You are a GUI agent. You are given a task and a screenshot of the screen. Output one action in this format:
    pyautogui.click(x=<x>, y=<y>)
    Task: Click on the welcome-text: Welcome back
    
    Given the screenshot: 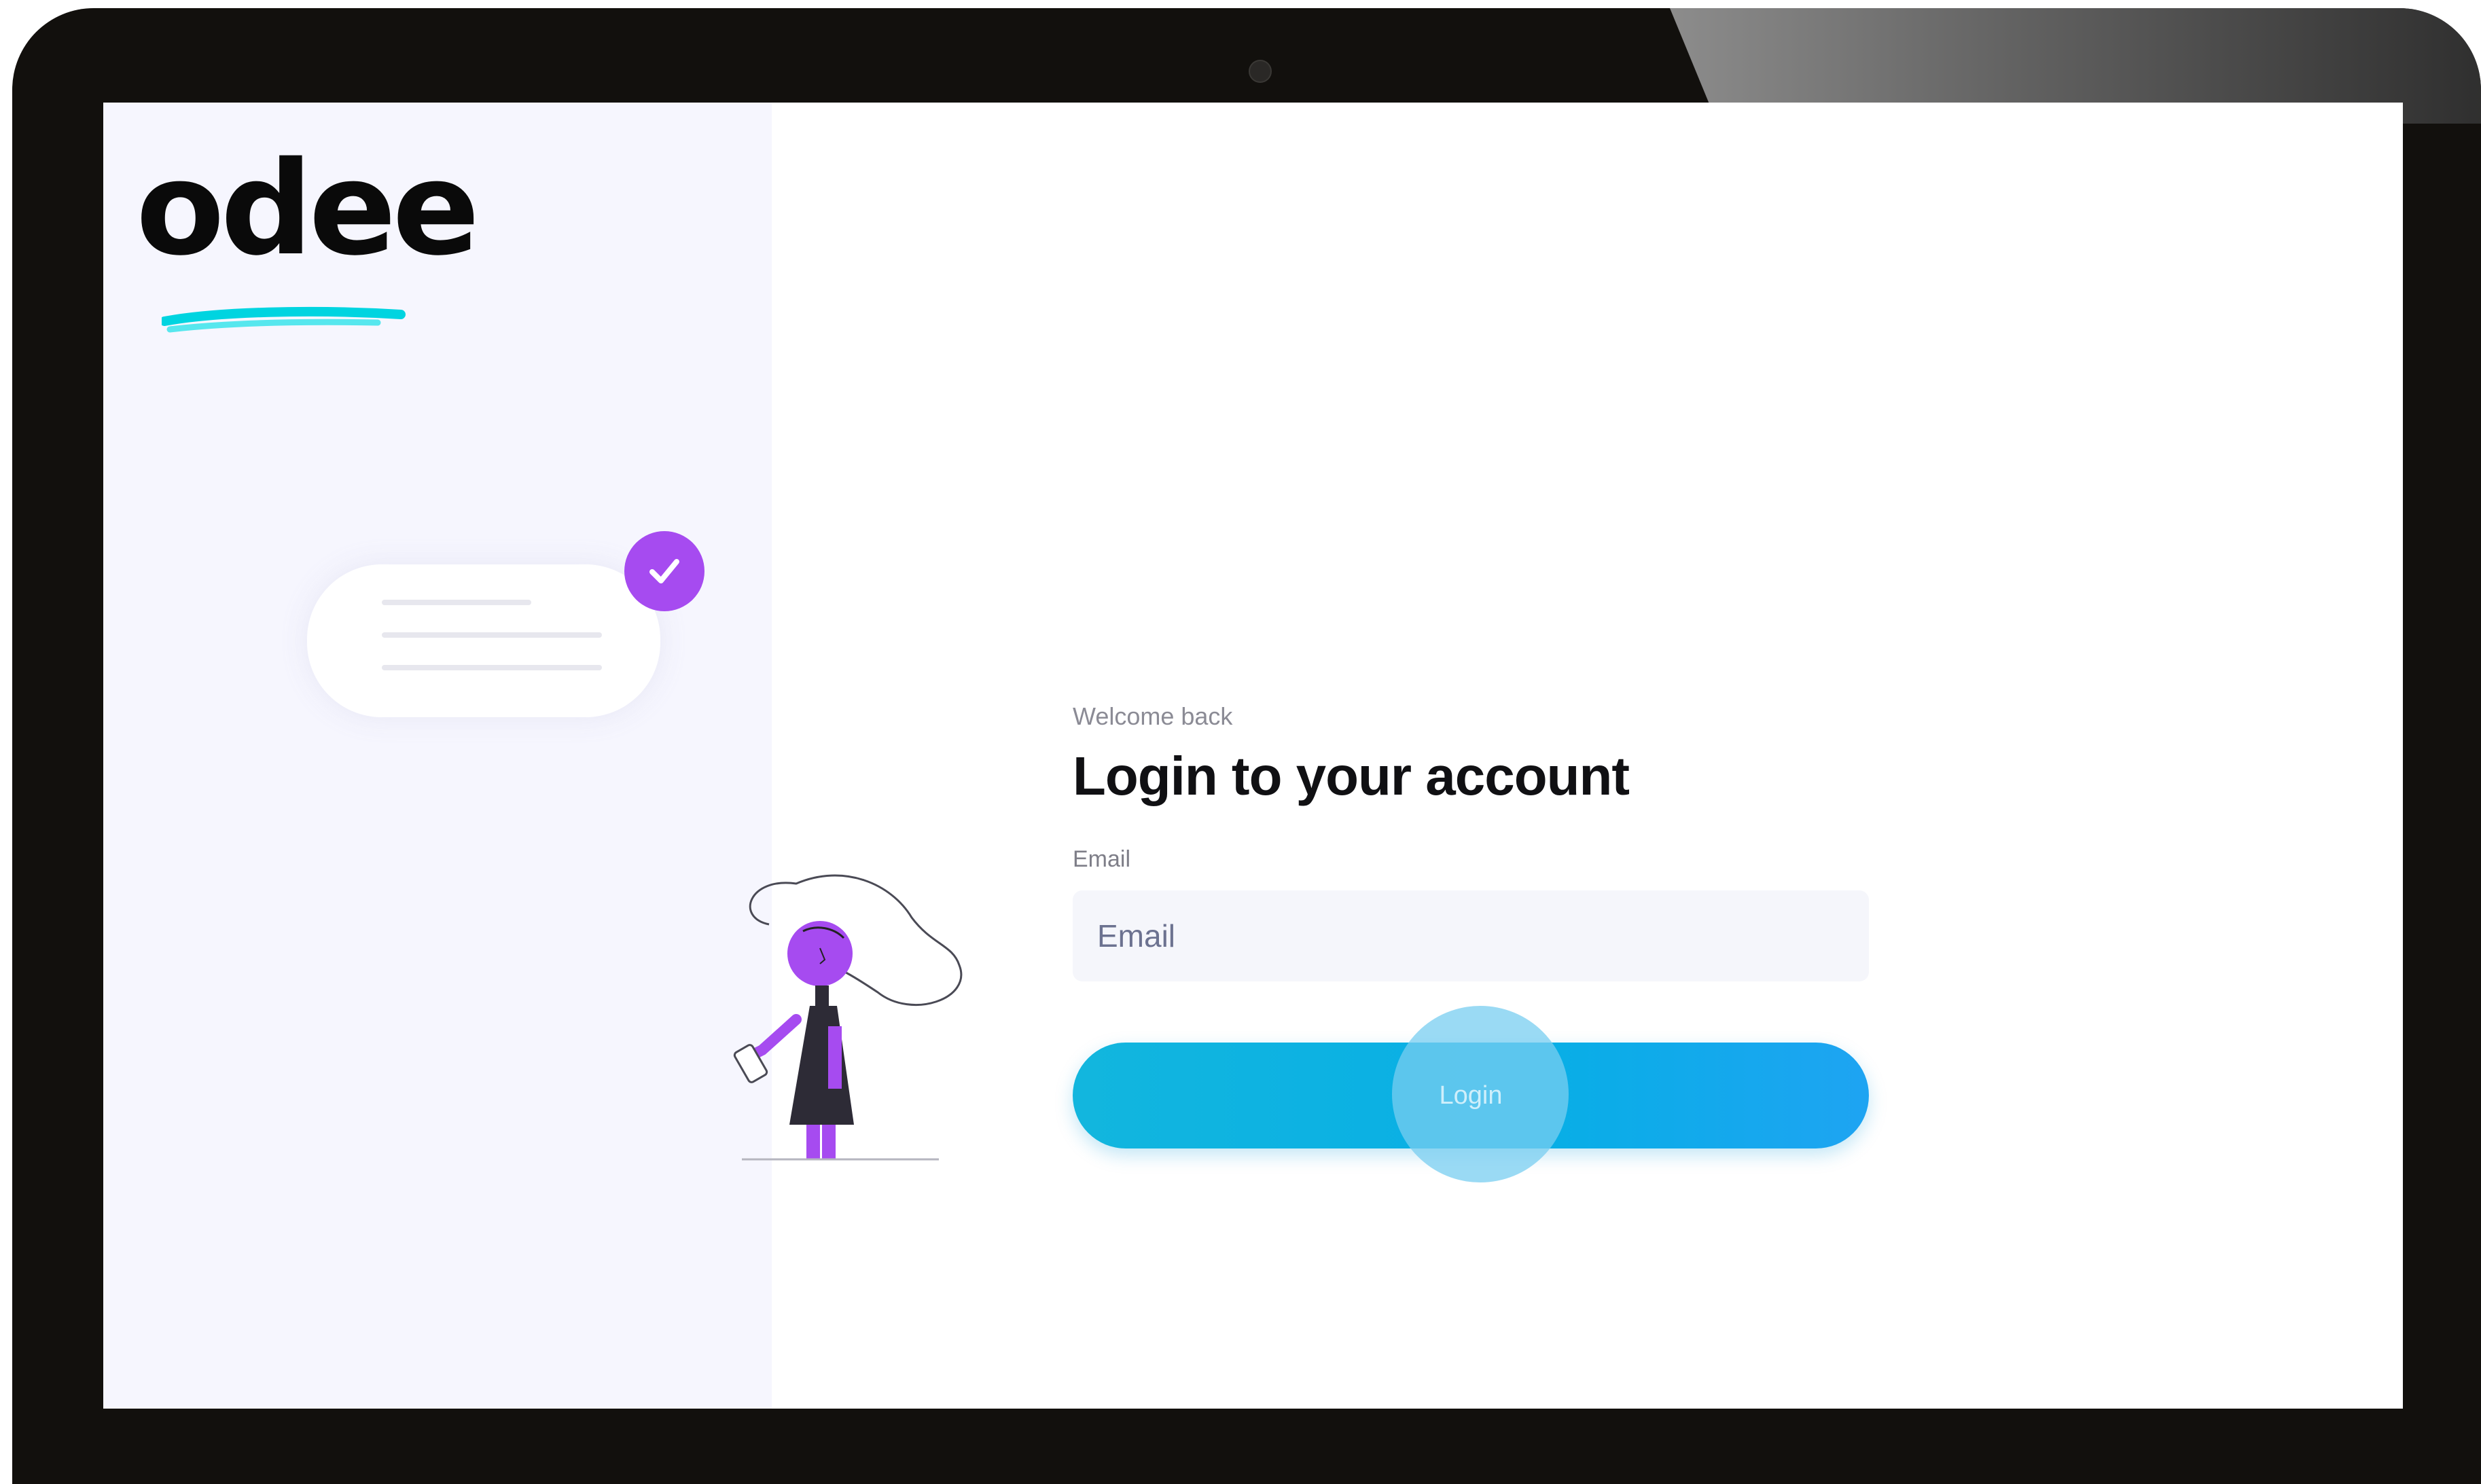 What is the action you would take?
    pyautogui.click(x=1153, y=716)
    